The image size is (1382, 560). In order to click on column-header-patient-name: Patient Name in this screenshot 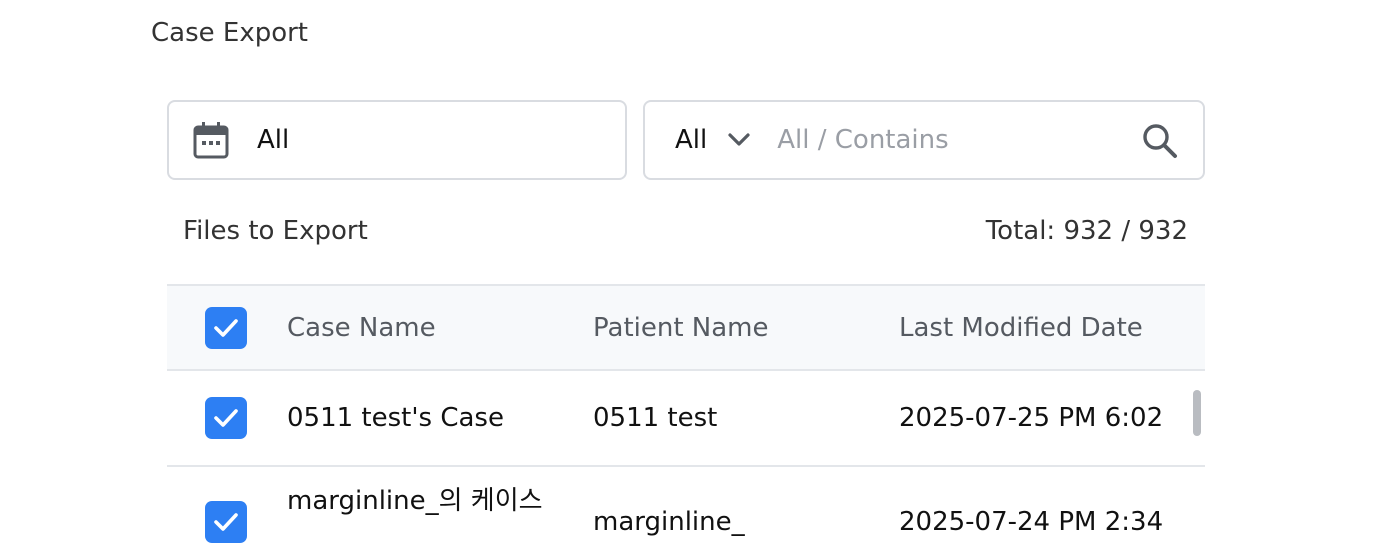, I will do `click(681, 328)`.